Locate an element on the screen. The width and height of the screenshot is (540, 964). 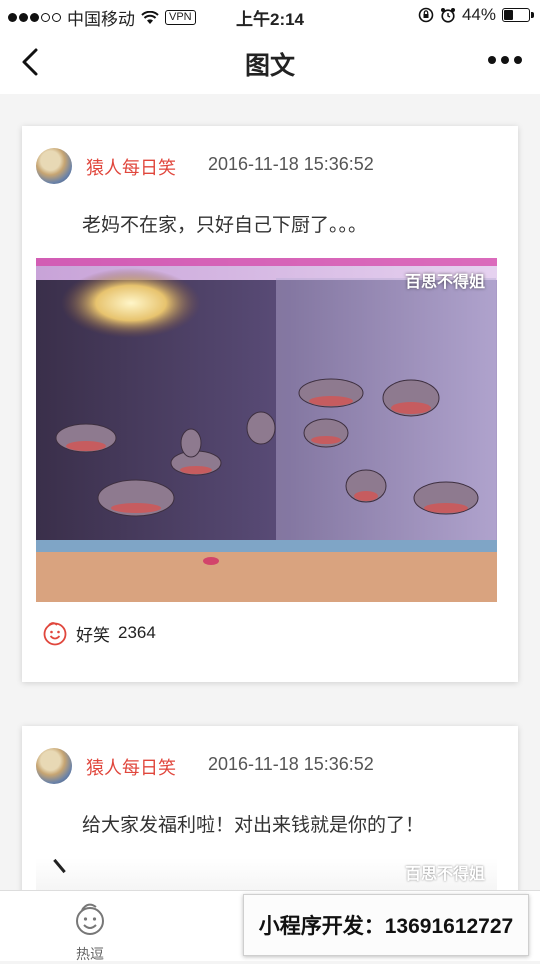
rotation-lock-icon is located at coordinates (426, 15).